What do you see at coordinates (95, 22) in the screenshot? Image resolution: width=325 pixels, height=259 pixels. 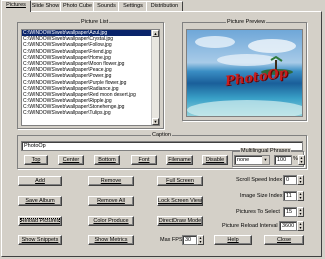 I see `picture-list-title: Picture List` at bounding box center [95, 22].